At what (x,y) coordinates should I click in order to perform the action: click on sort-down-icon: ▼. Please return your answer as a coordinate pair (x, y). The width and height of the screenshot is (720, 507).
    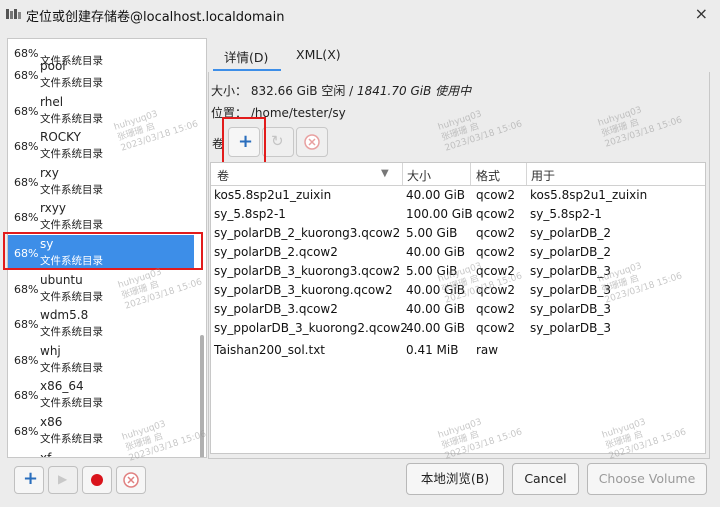
    Looking at the image, I should click on (385, 173).